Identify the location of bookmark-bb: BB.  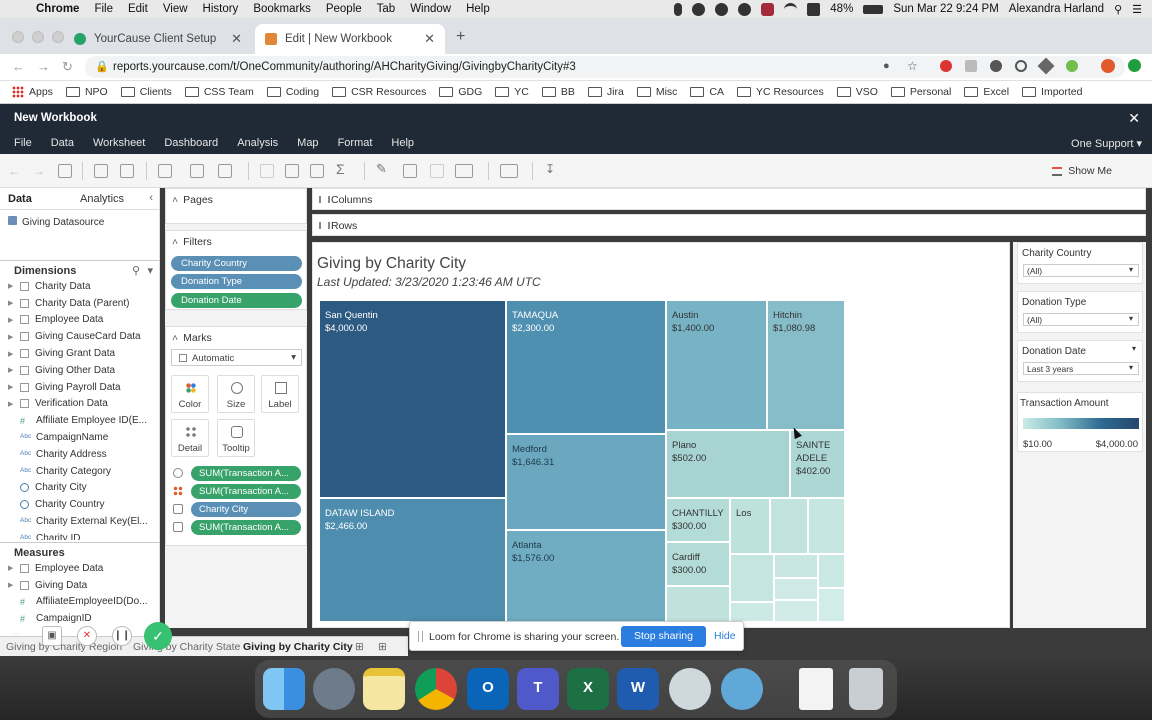
(558, 92).